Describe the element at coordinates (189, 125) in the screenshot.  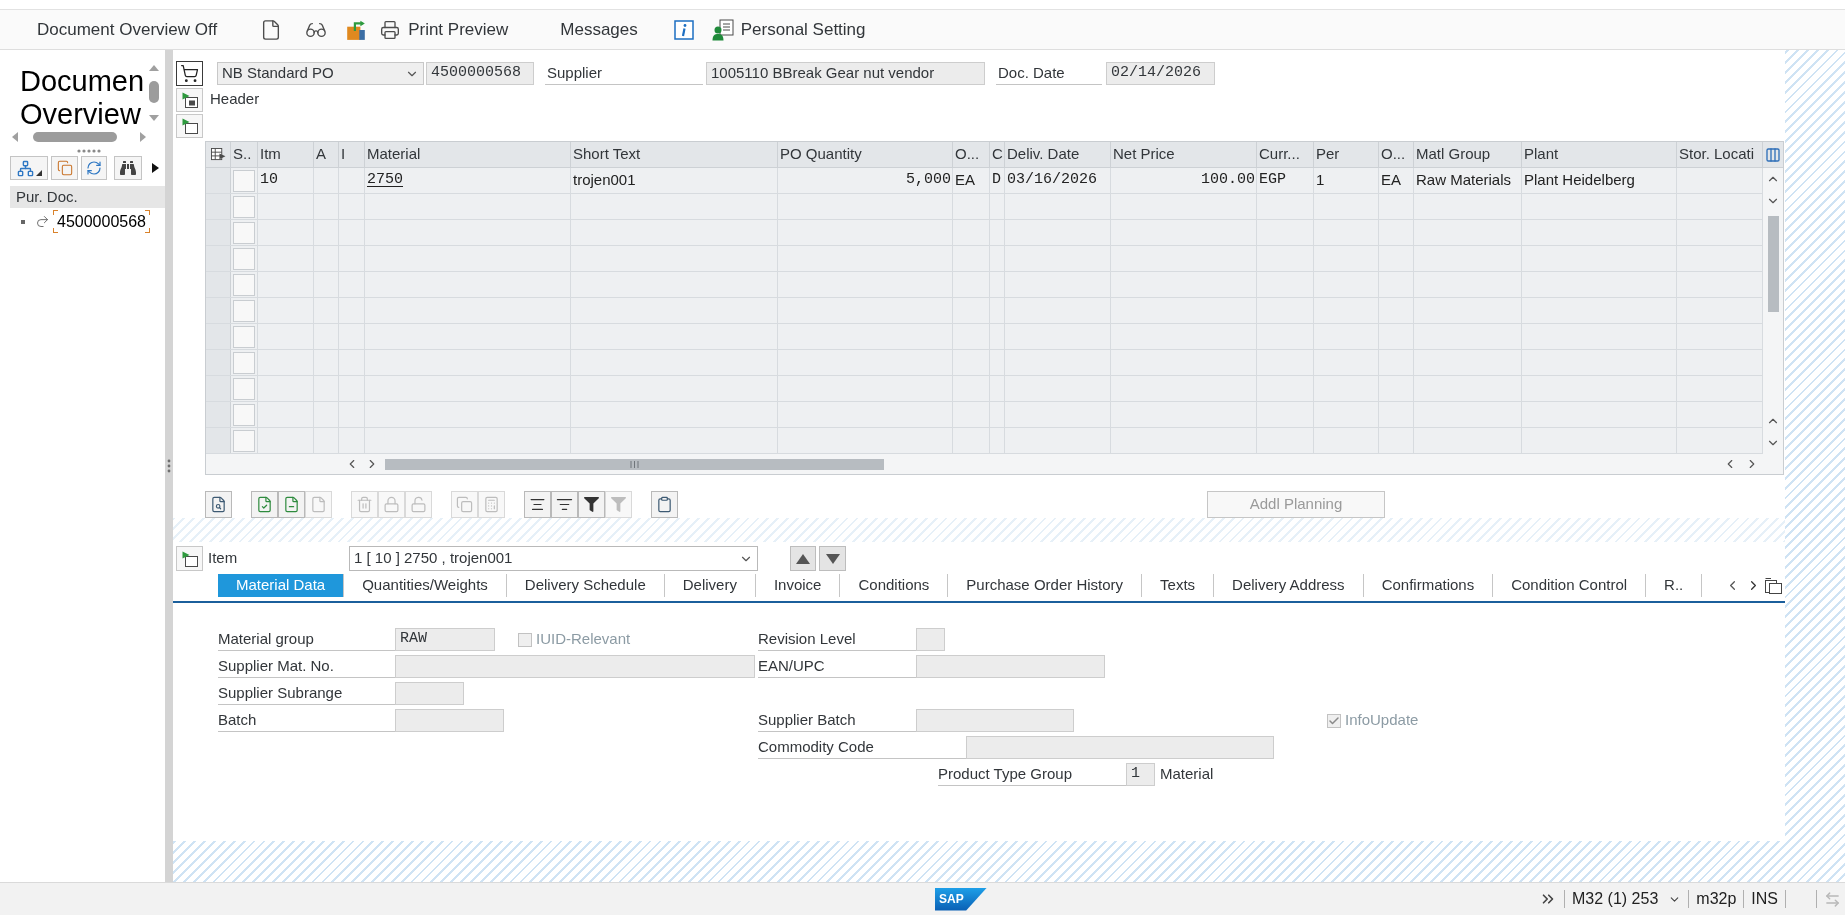
I see `expand-button` at that location.